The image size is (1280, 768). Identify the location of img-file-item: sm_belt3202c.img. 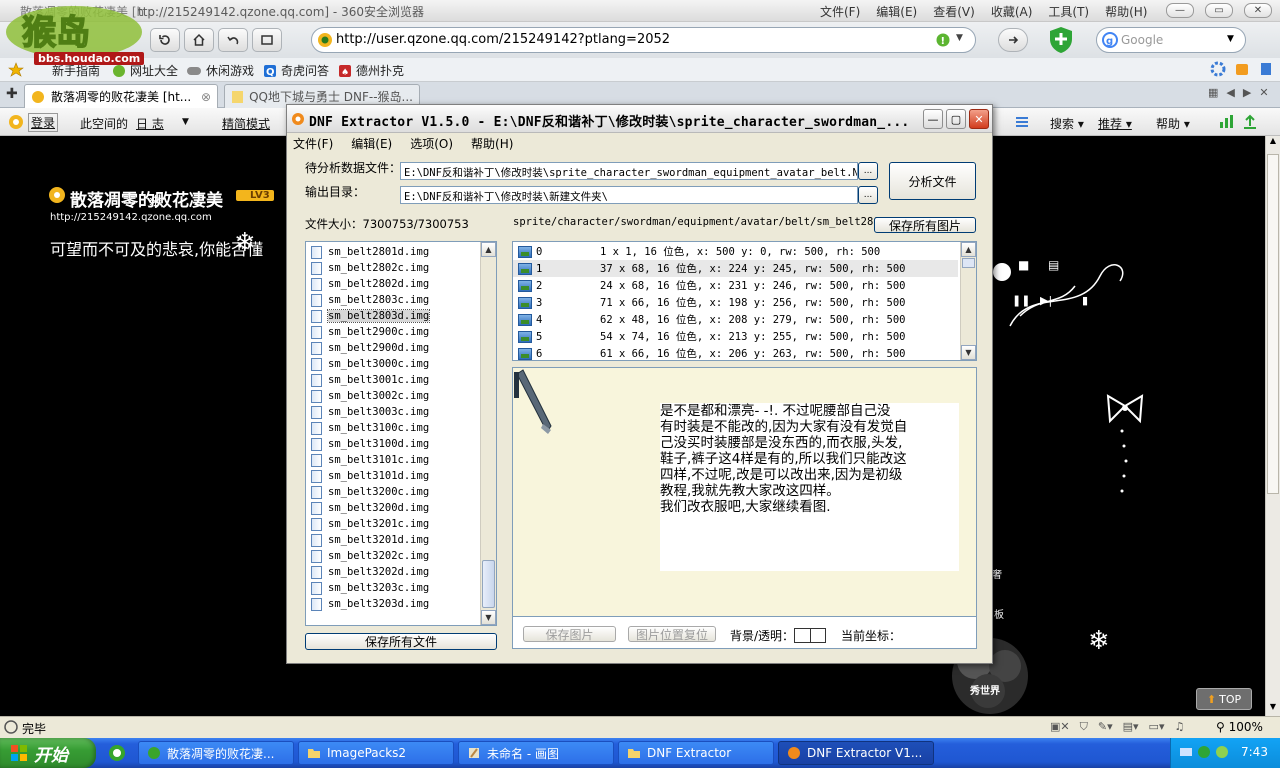
(393, 556).